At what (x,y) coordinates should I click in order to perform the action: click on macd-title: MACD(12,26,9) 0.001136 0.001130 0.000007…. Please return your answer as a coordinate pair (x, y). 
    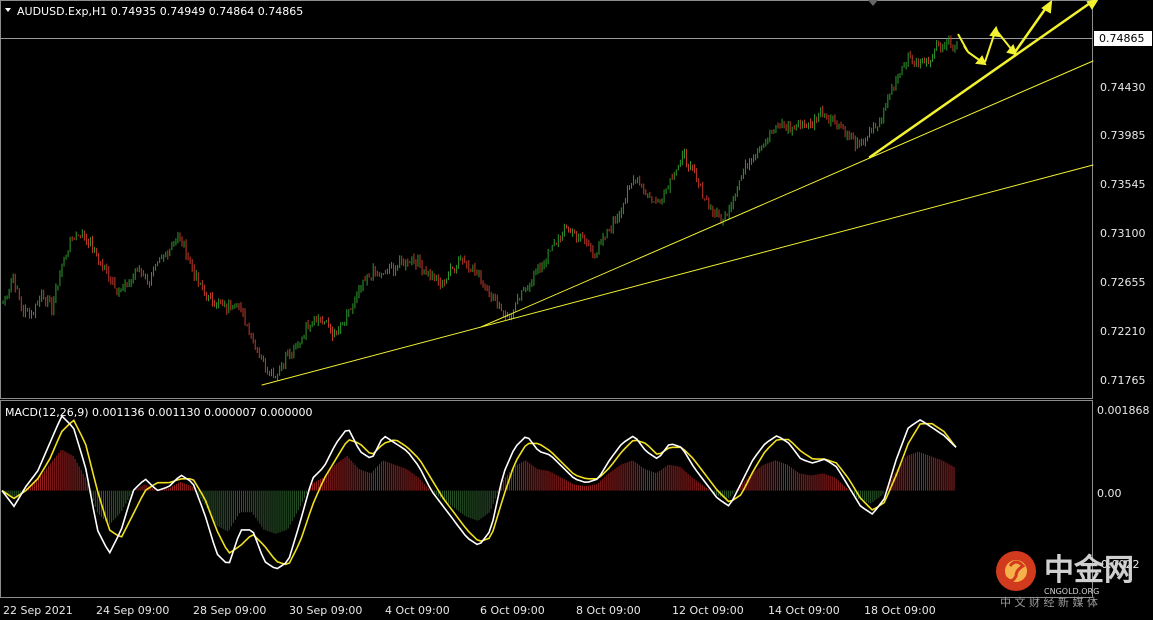
    Looking at the image, I should click on (158, 412).